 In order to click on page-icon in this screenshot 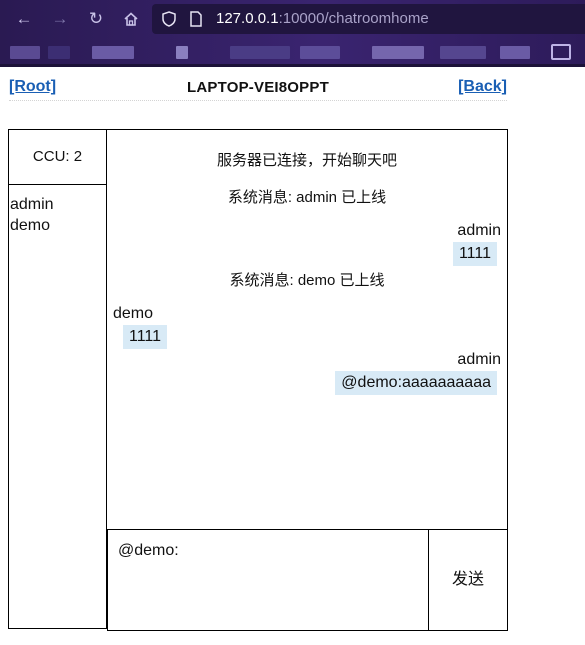, I will do `click(196, 21)`.